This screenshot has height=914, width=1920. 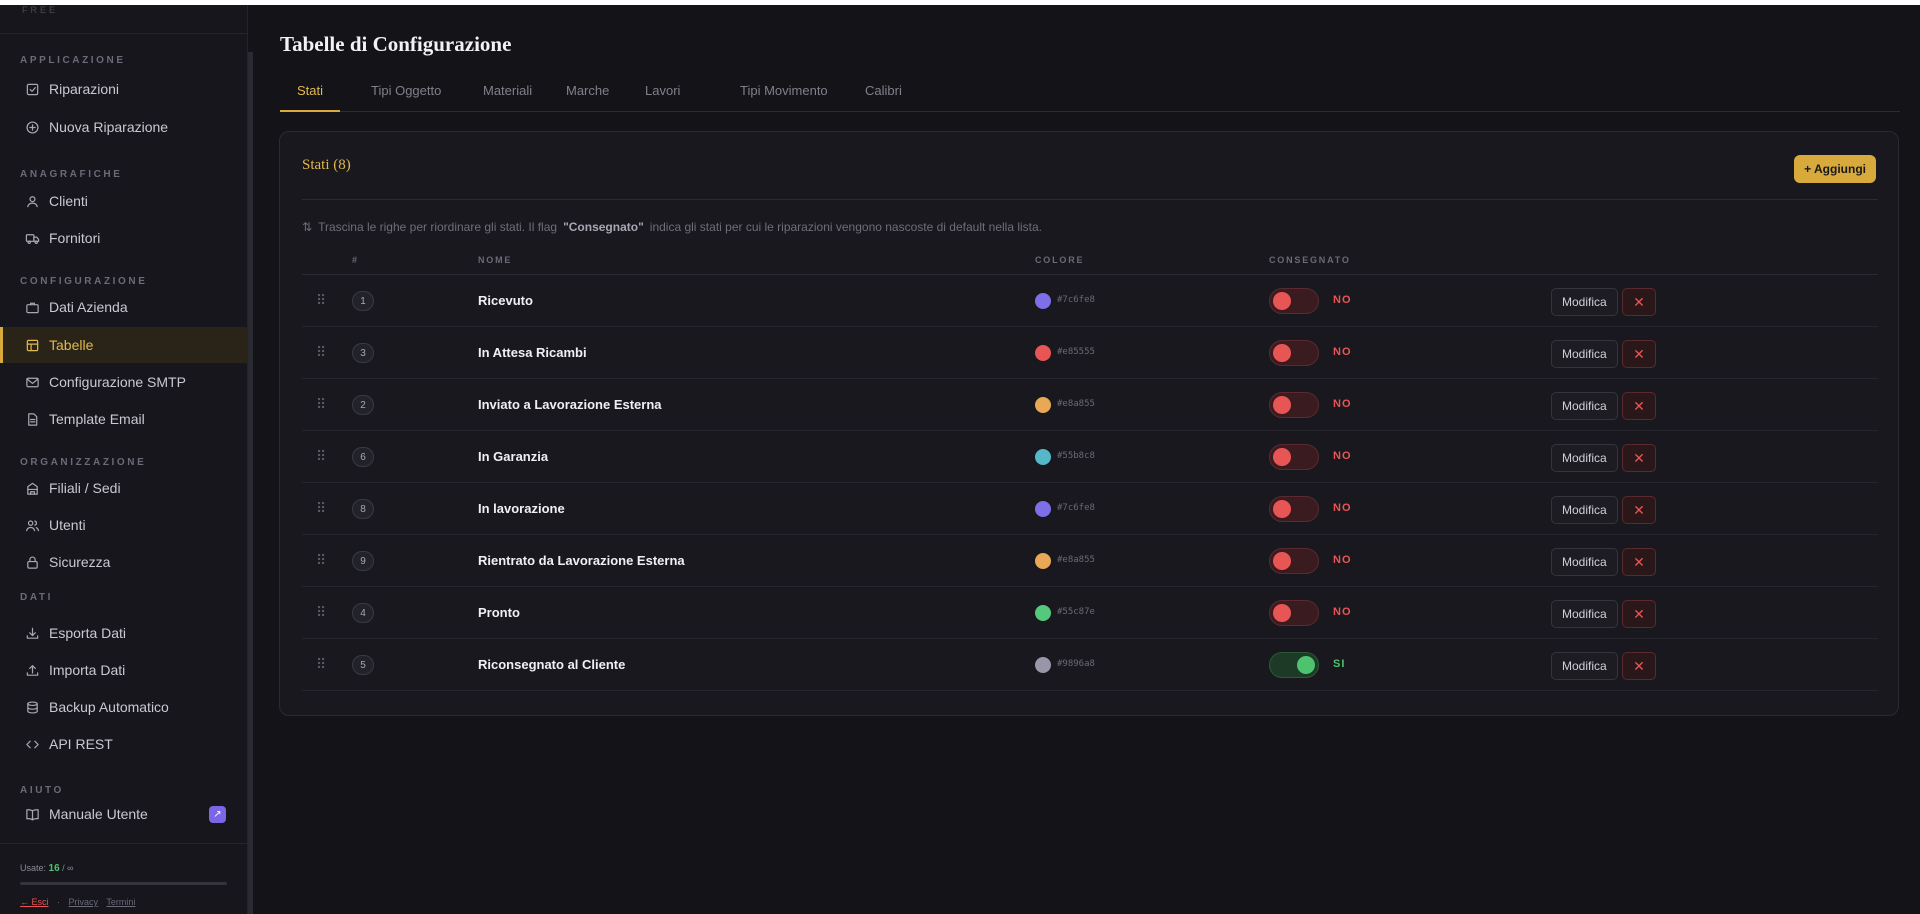 What do you see at coordinates (120, 902) in the screenshot?
I see `terms-link: Termini` at bounding box center [120, 902].